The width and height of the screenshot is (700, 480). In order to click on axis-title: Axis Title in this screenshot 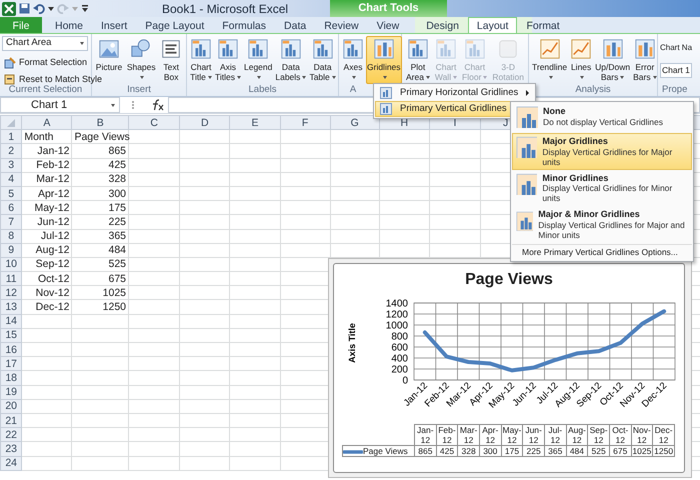, I will do `click(352, 343)`.